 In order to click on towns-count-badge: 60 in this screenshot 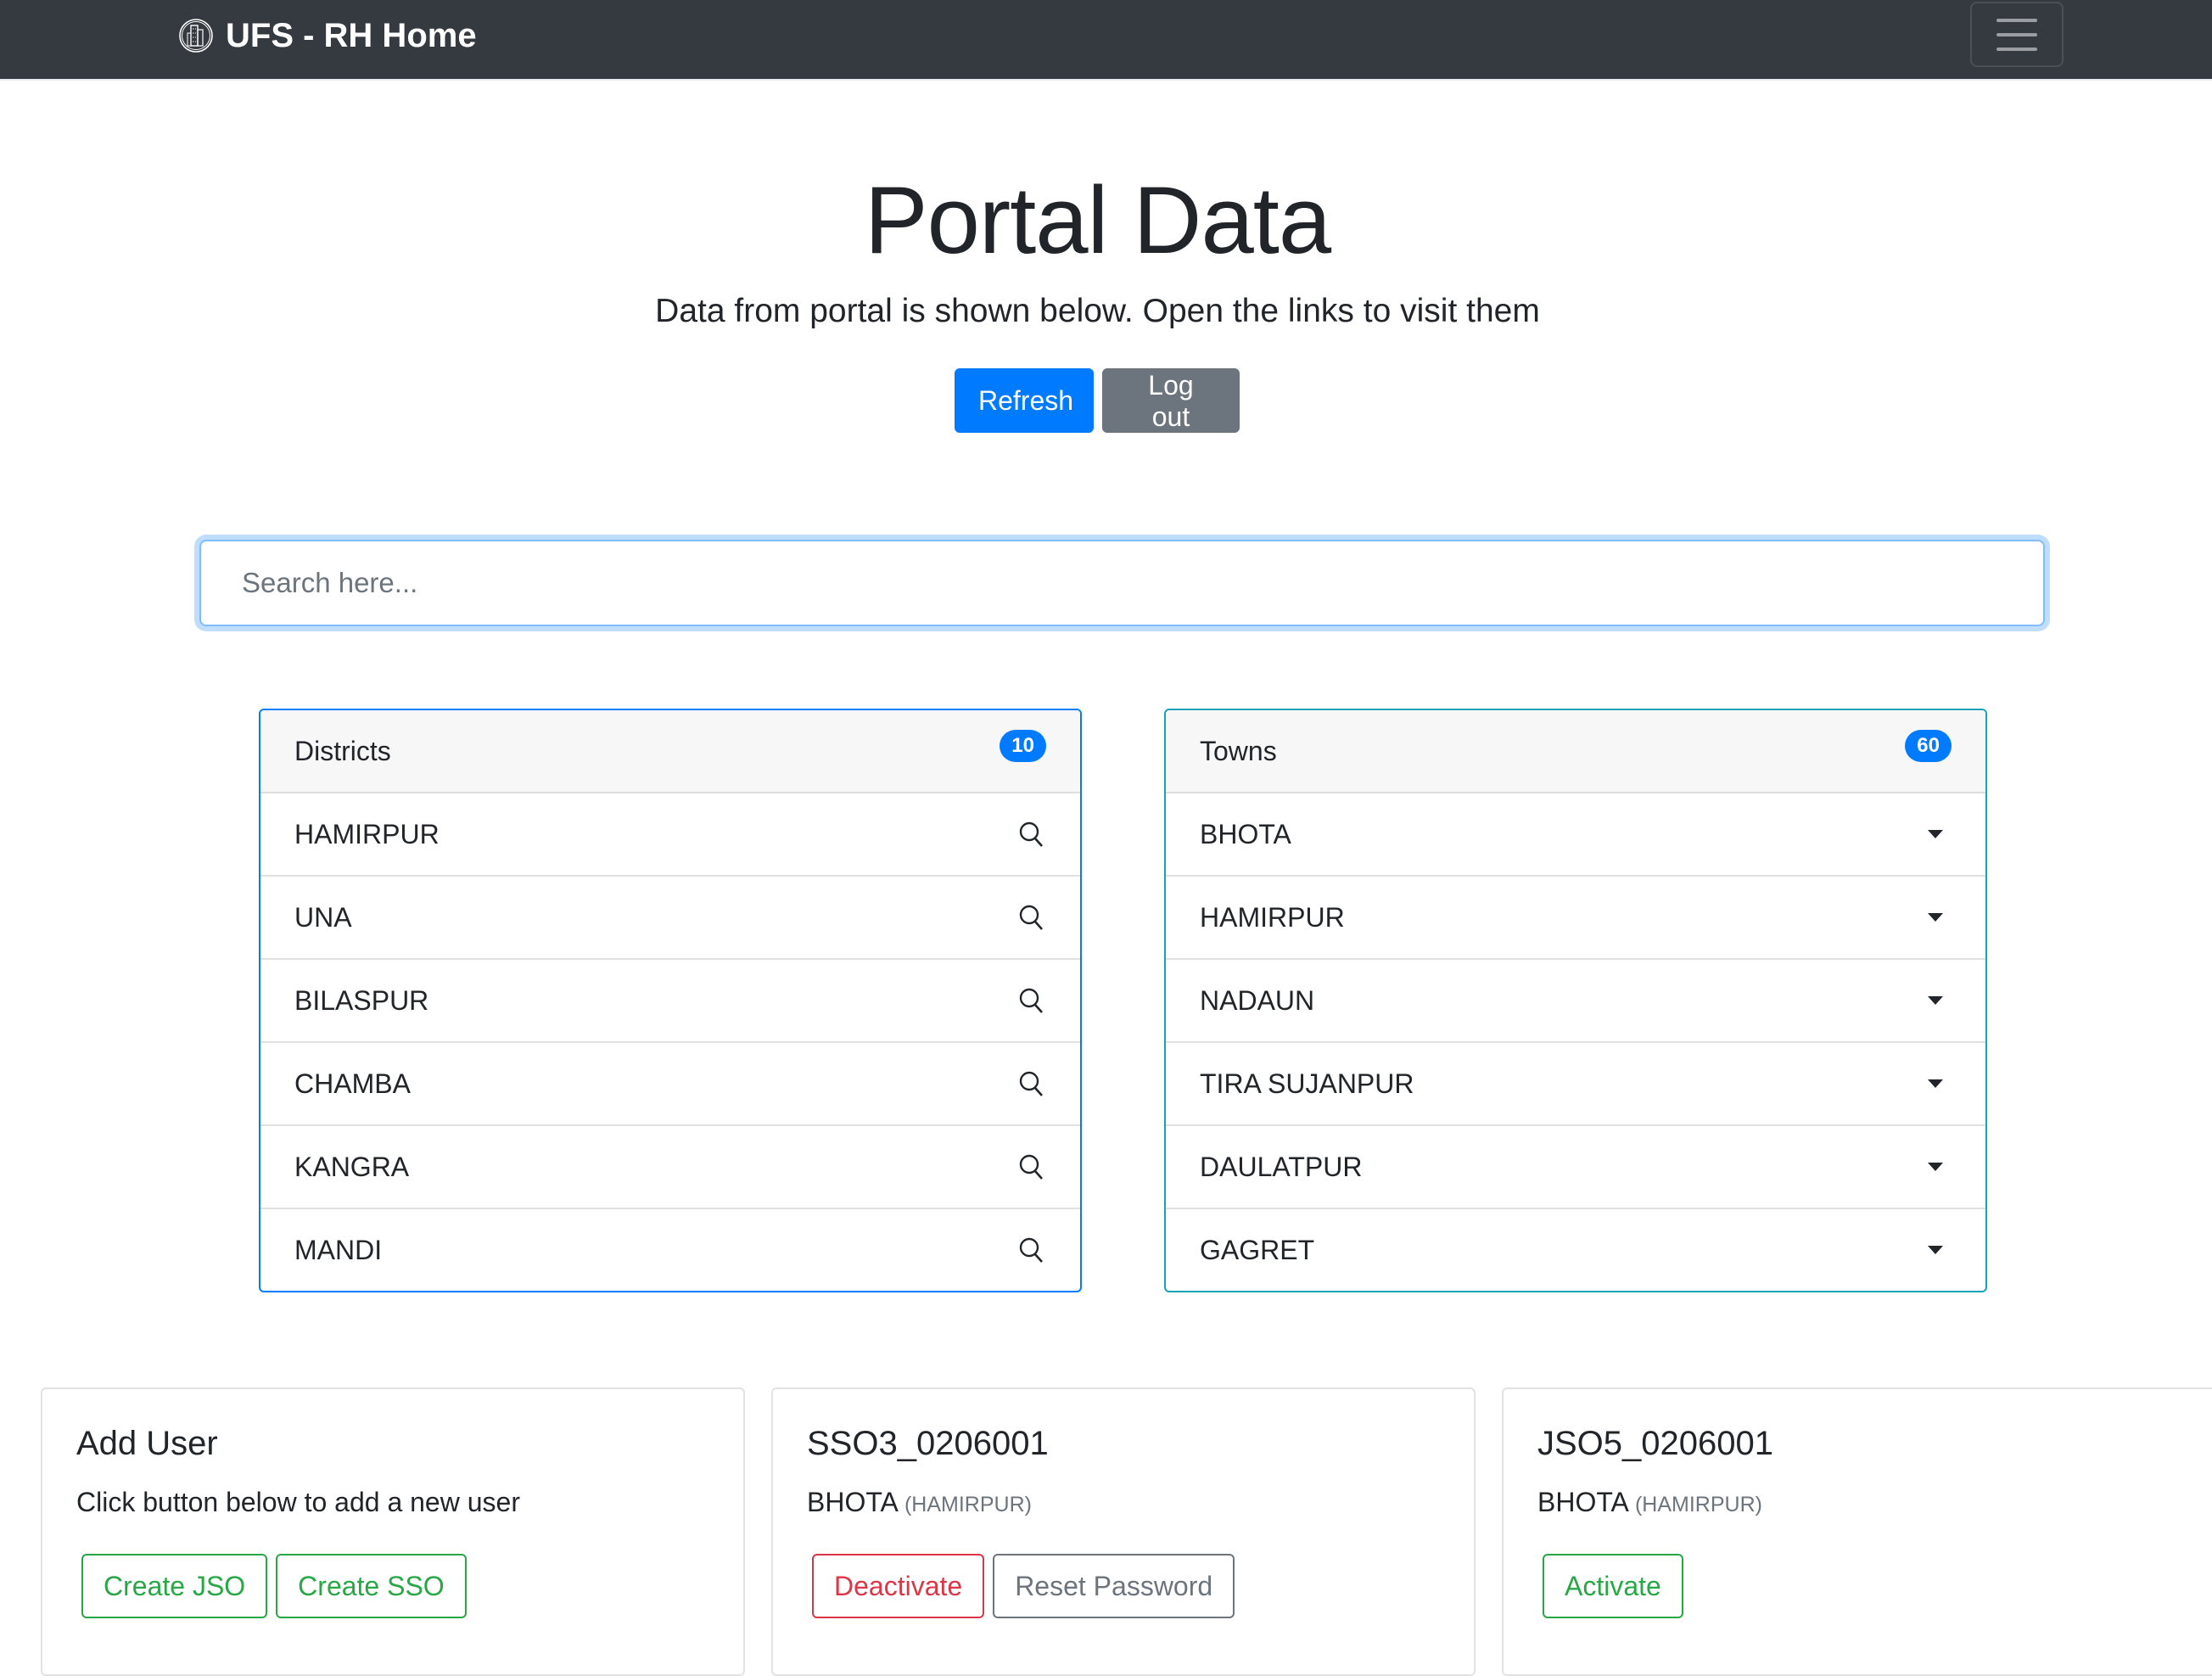, I will do `click(1928, 746)`.